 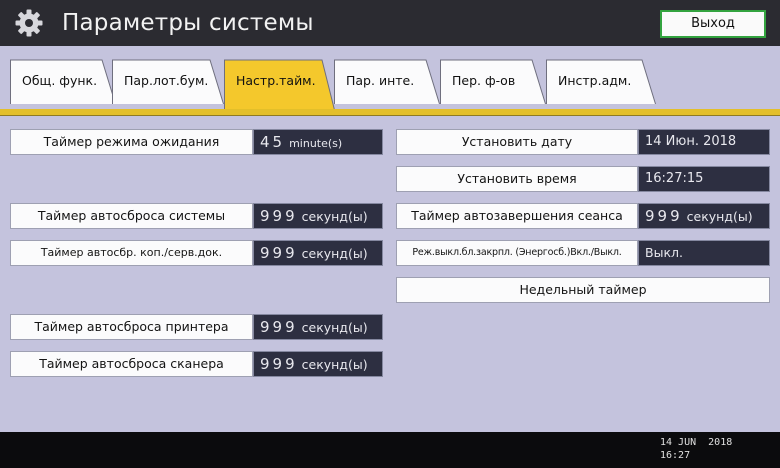 I want to click on system-reset-timer-value: 999 секунд(ы), so click(x=318, y=216).